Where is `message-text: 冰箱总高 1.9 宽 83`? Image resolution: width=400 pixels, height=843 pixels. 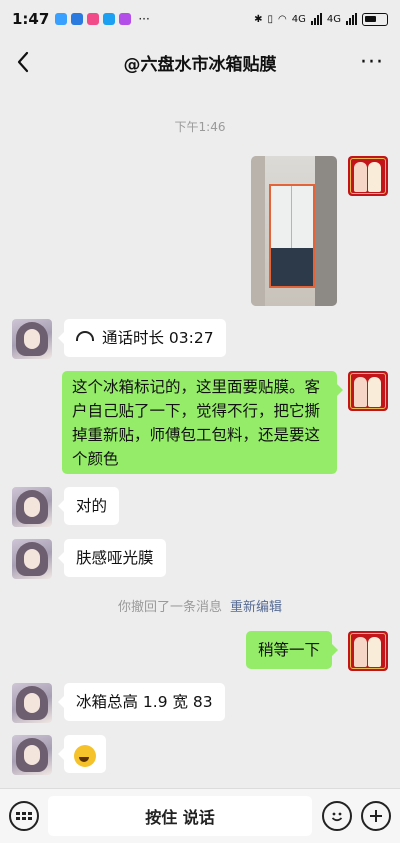 message-text: 冰箱总高 1.9 宽 83 is located at coordinates (144, 702).